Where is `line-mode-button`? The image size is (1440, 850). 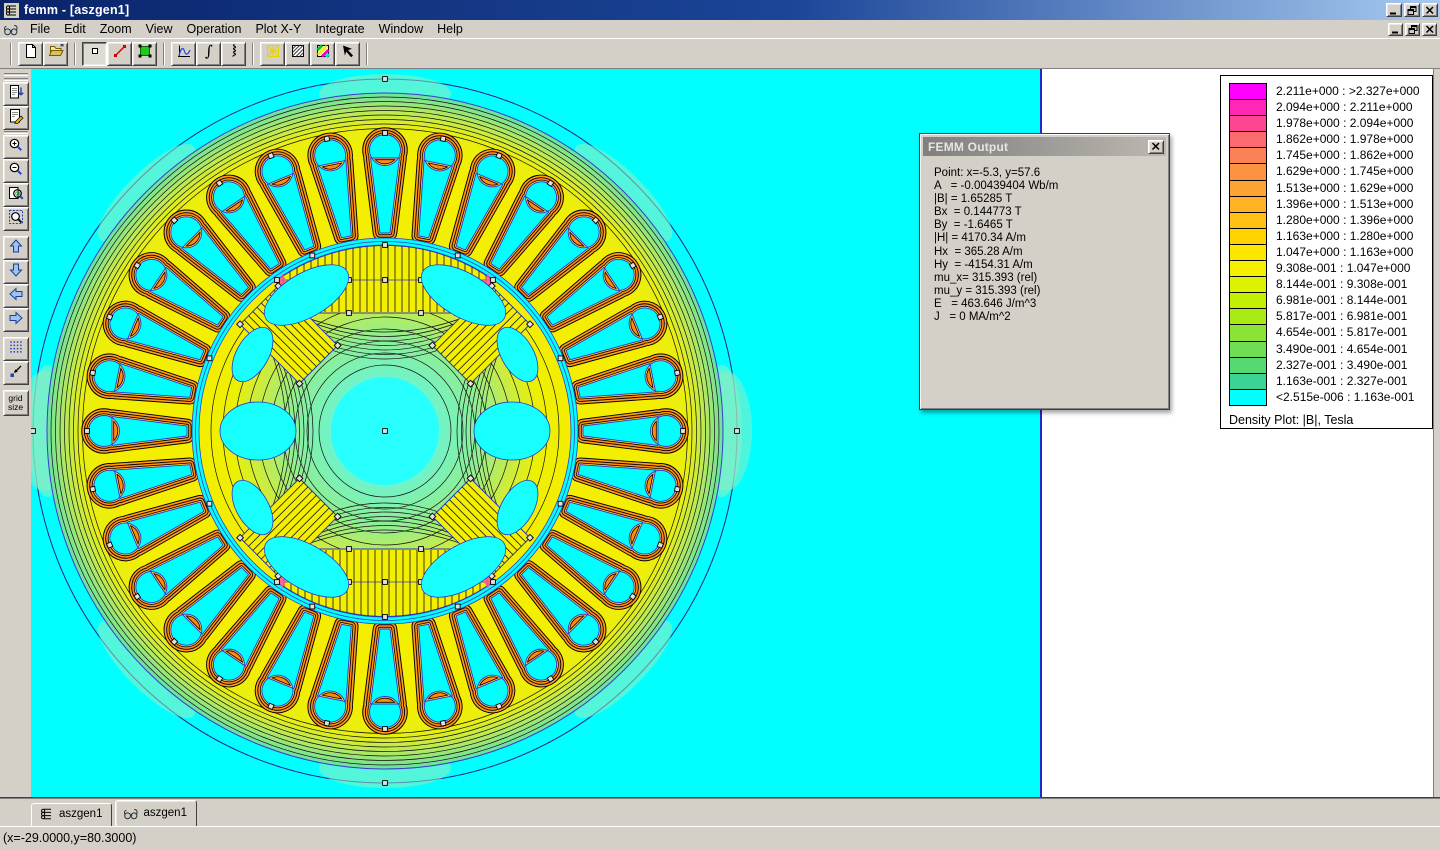
line-mode-button is located at coordinates (119, 53).